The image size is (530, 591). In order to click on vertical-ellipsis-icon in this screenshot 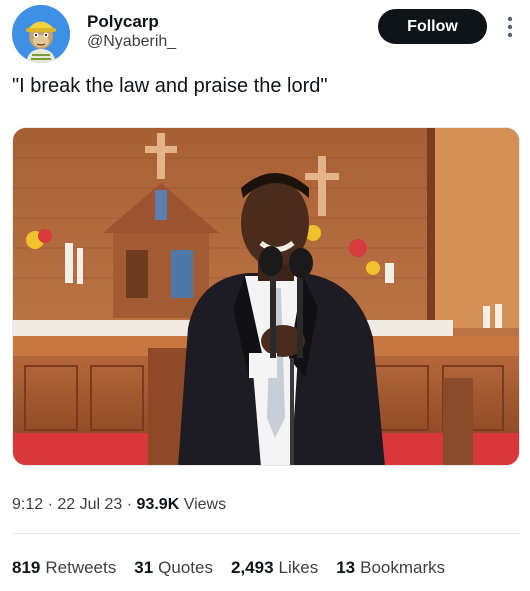, I will do `click(510, 27)`.